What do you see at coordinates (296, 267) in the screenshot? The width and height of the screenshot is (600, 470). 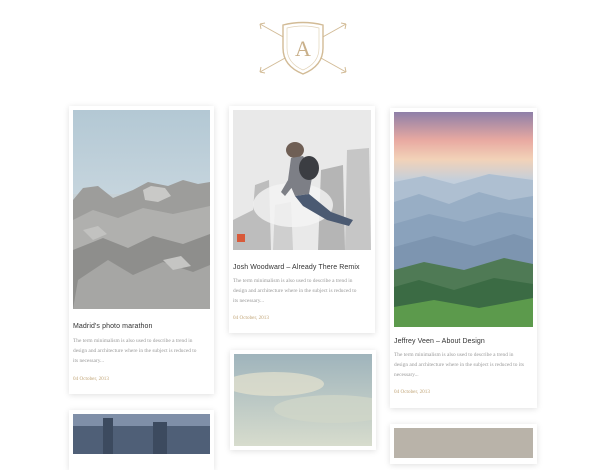 I see `post-title: Josh Woodward – Already There Remix` at bounding box center [296, 267].